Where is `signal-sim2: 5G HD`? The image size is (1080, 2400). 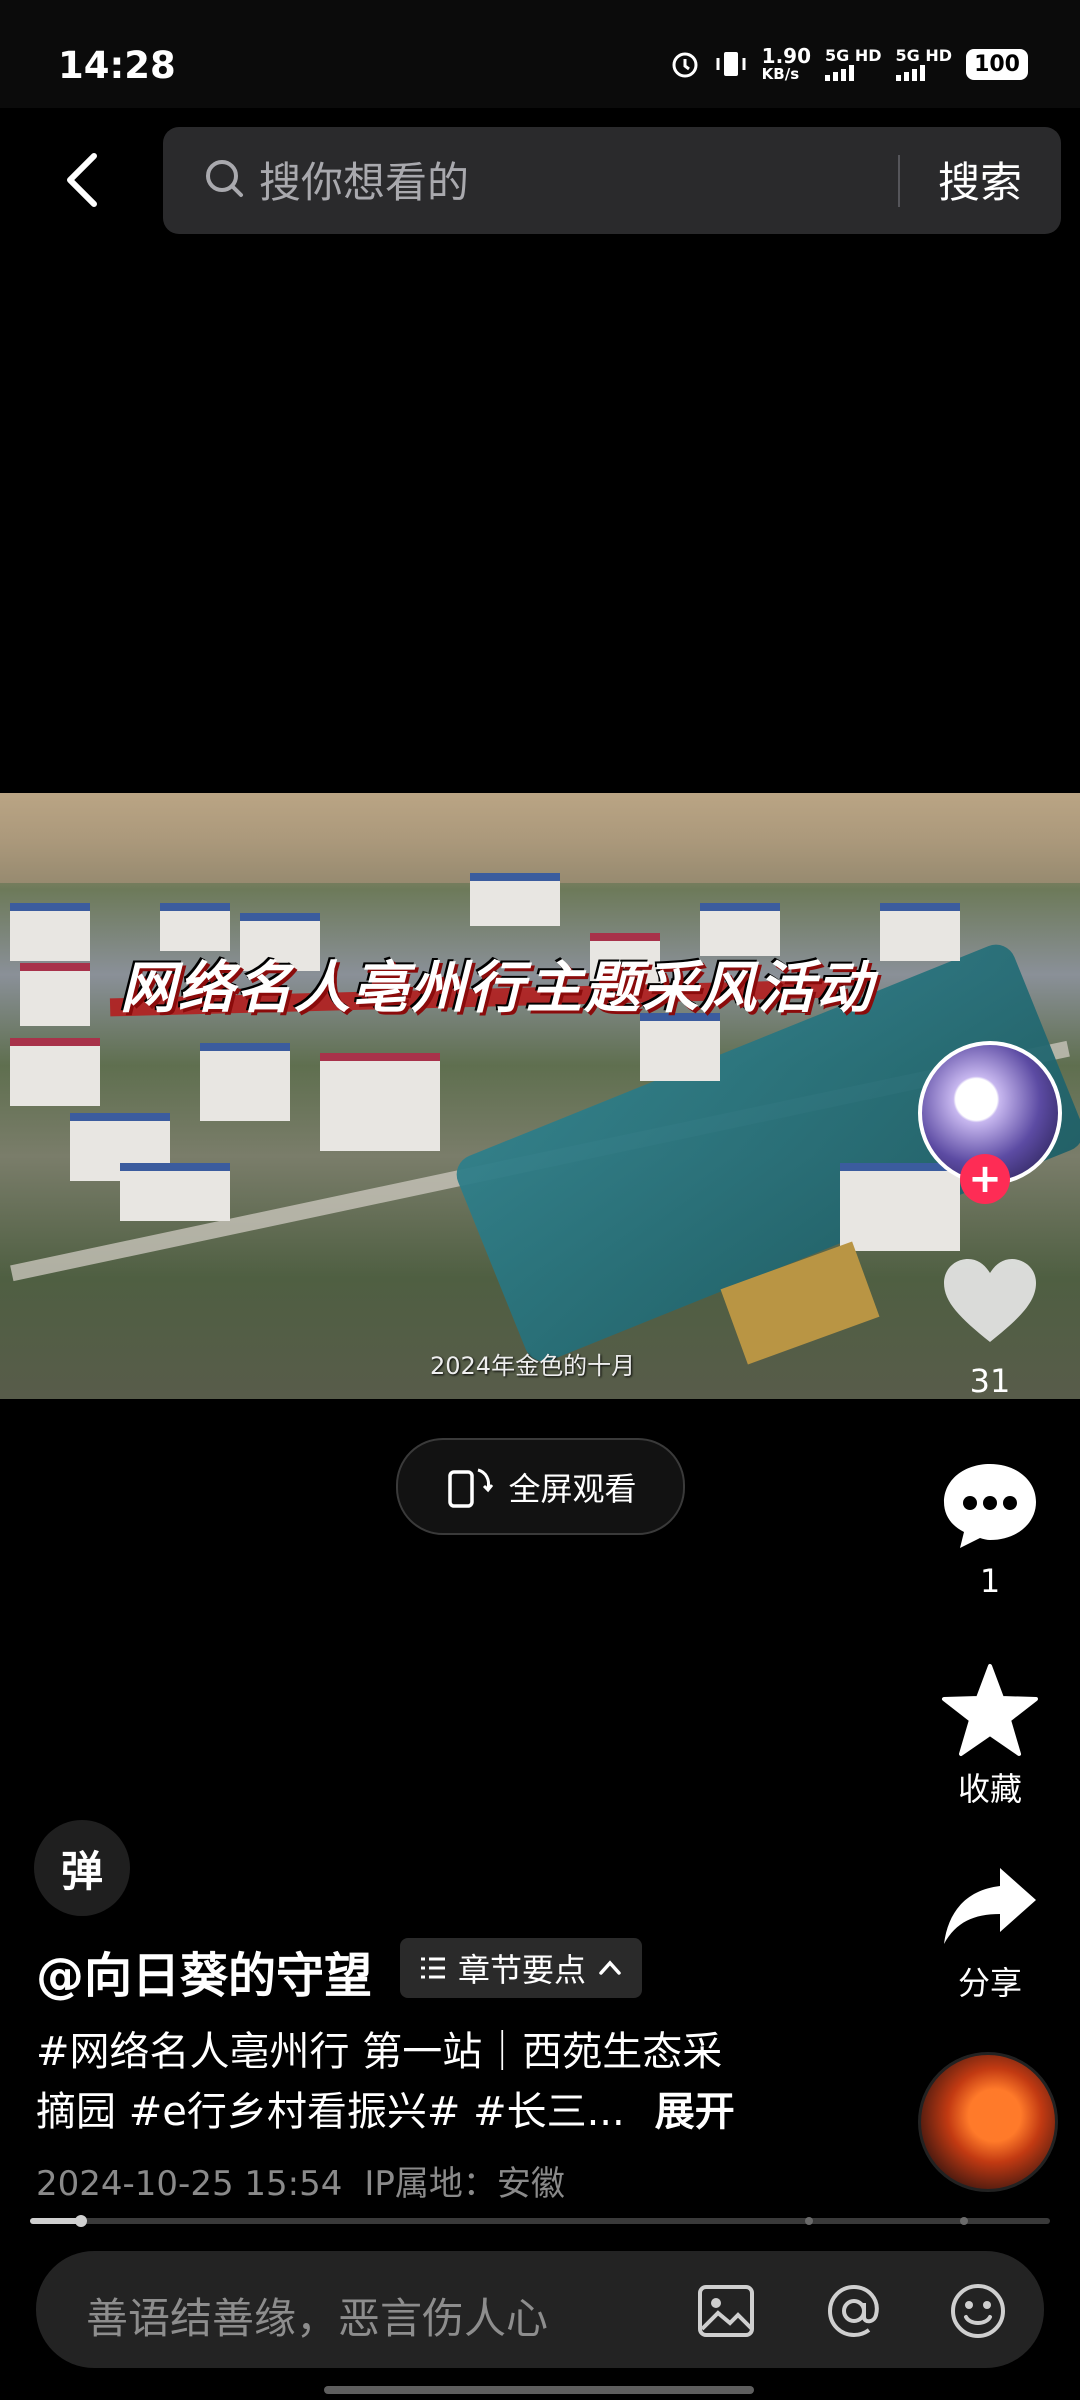 signal-sim2: 5G HD is located at coordinates (924, 63).